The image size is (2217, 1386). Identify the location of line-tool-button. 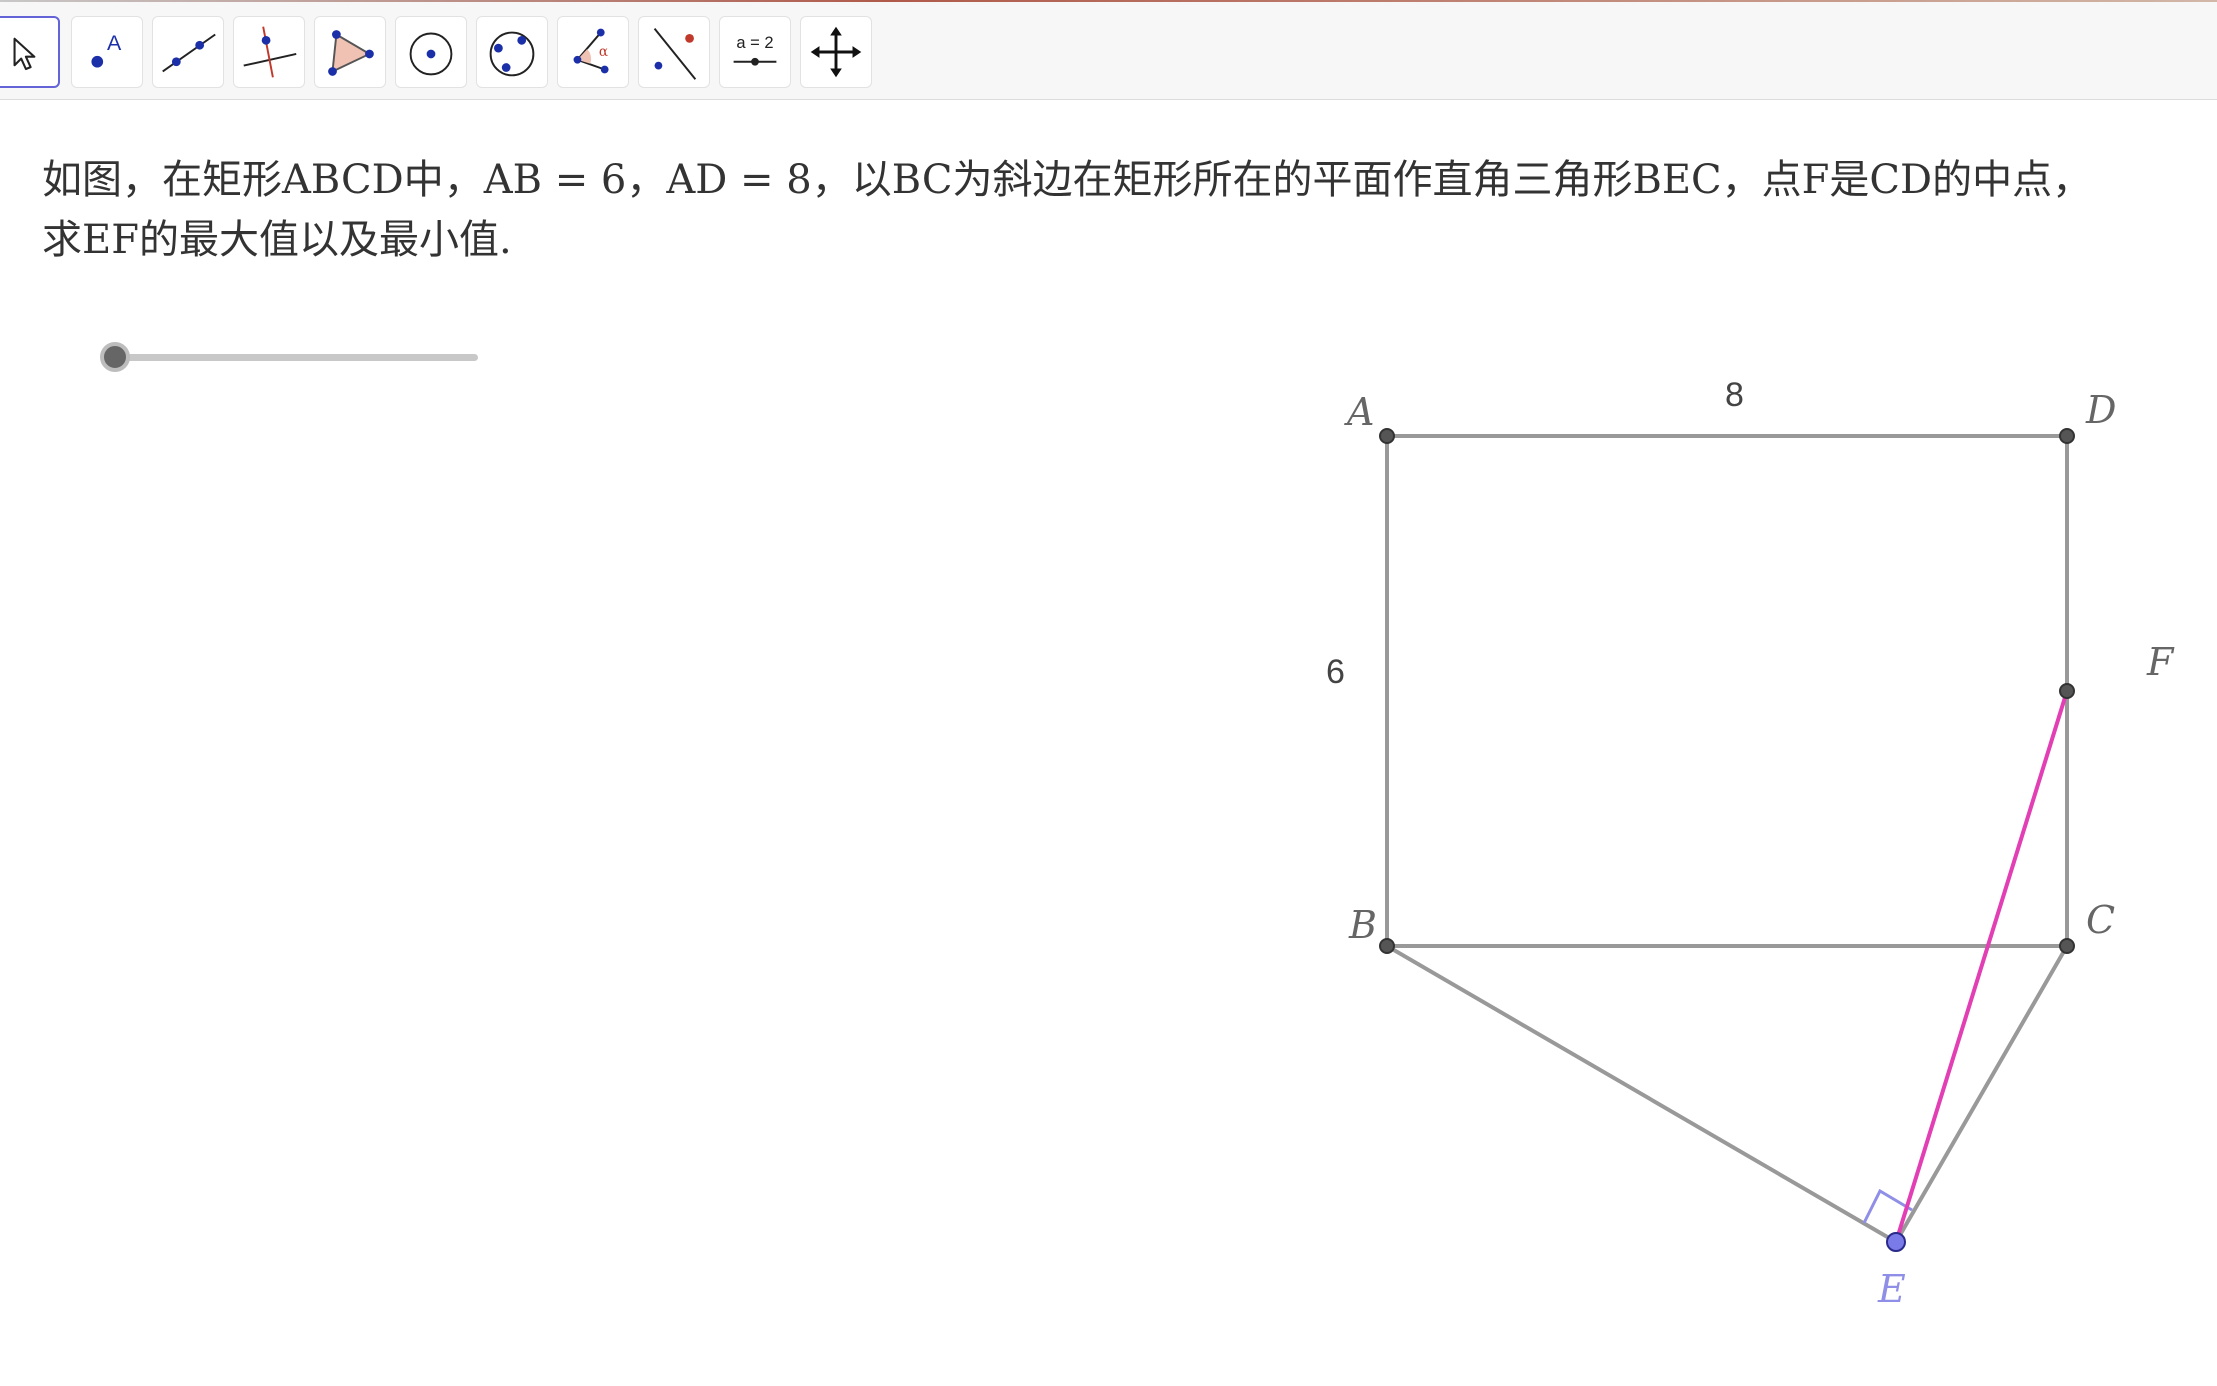
(188, 52).